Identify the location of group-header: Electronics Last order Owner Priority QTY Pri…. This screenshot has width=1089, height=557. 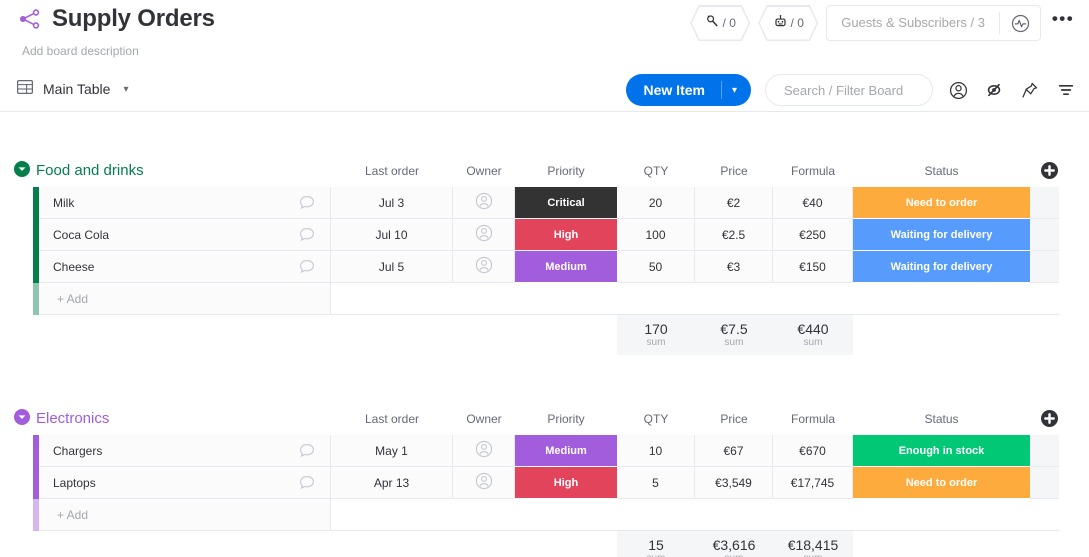
(544, 419).